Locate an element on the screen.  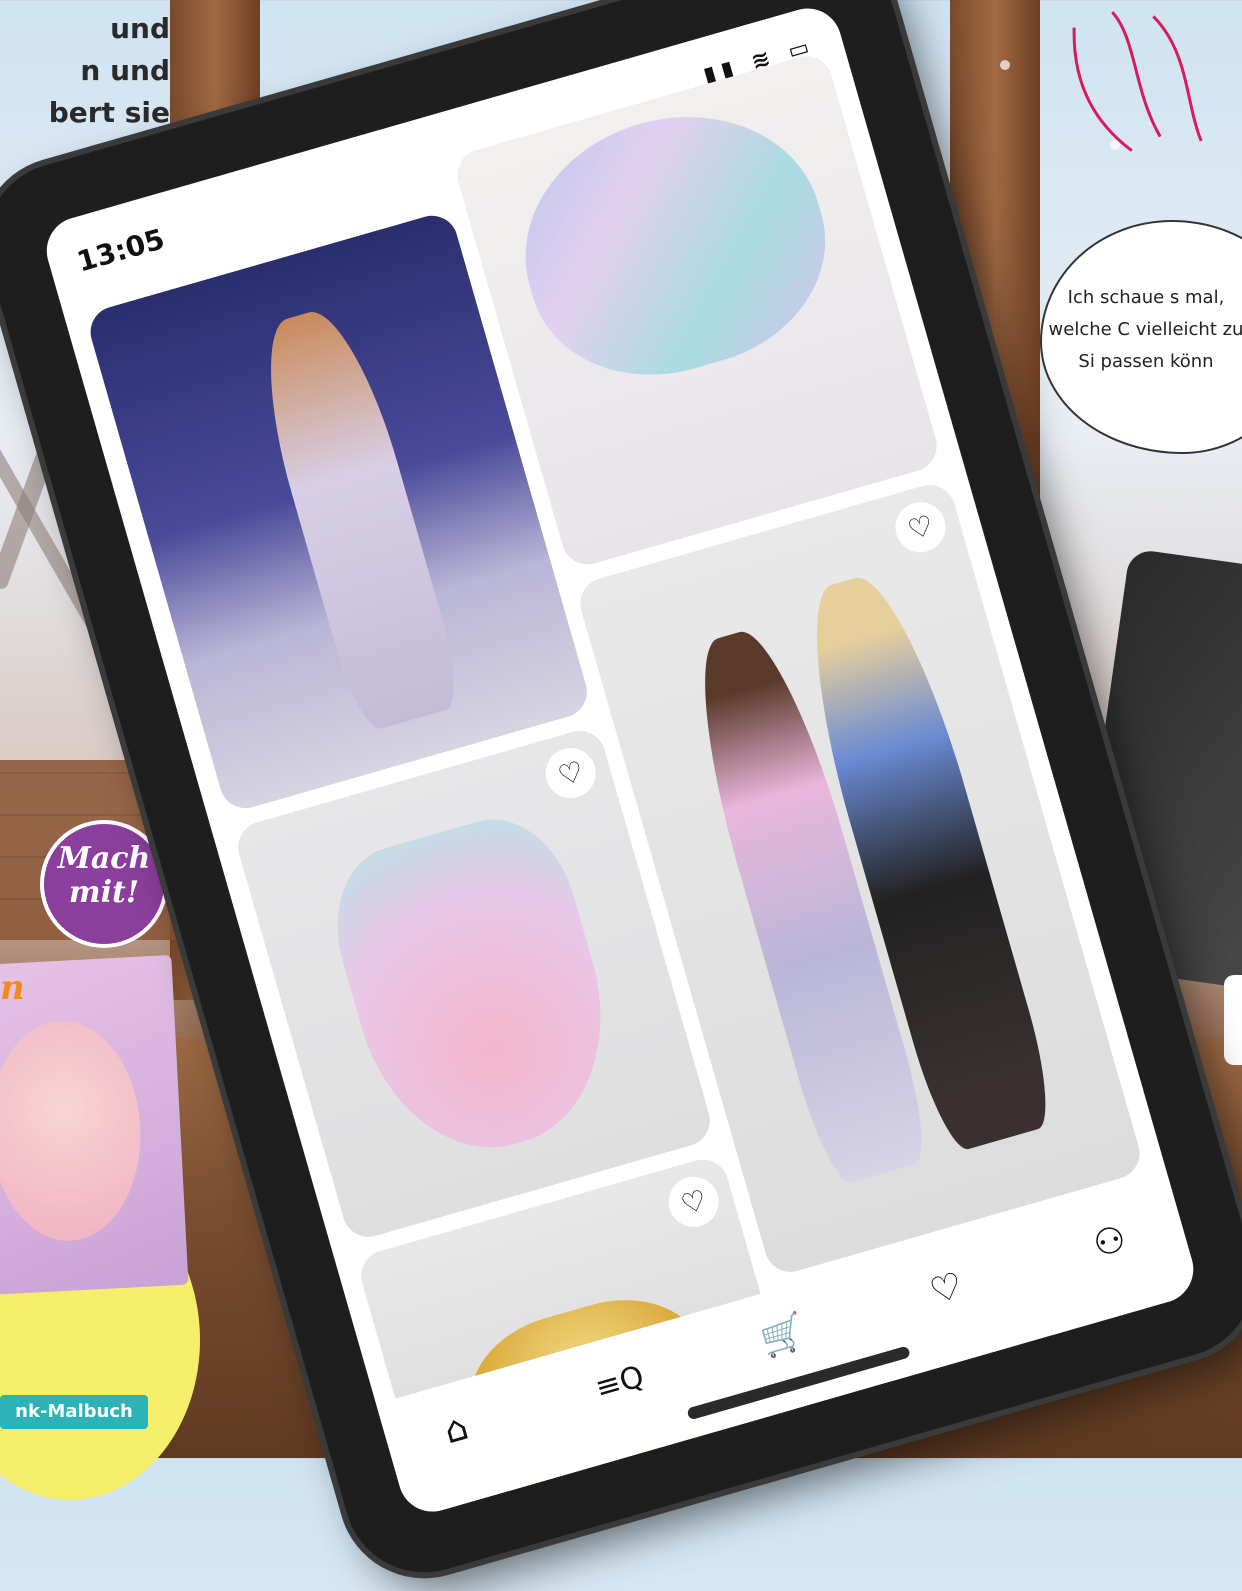
badge-line-2: mit! is located at coordinates (104, 892).